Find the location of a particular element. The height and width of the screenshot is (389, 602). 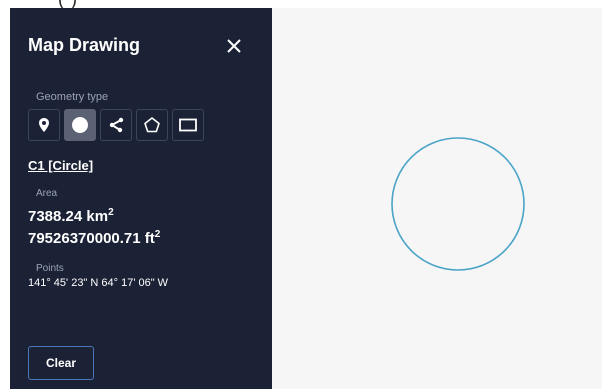

geometry-polygon-button is located at coordinates (152, 125).